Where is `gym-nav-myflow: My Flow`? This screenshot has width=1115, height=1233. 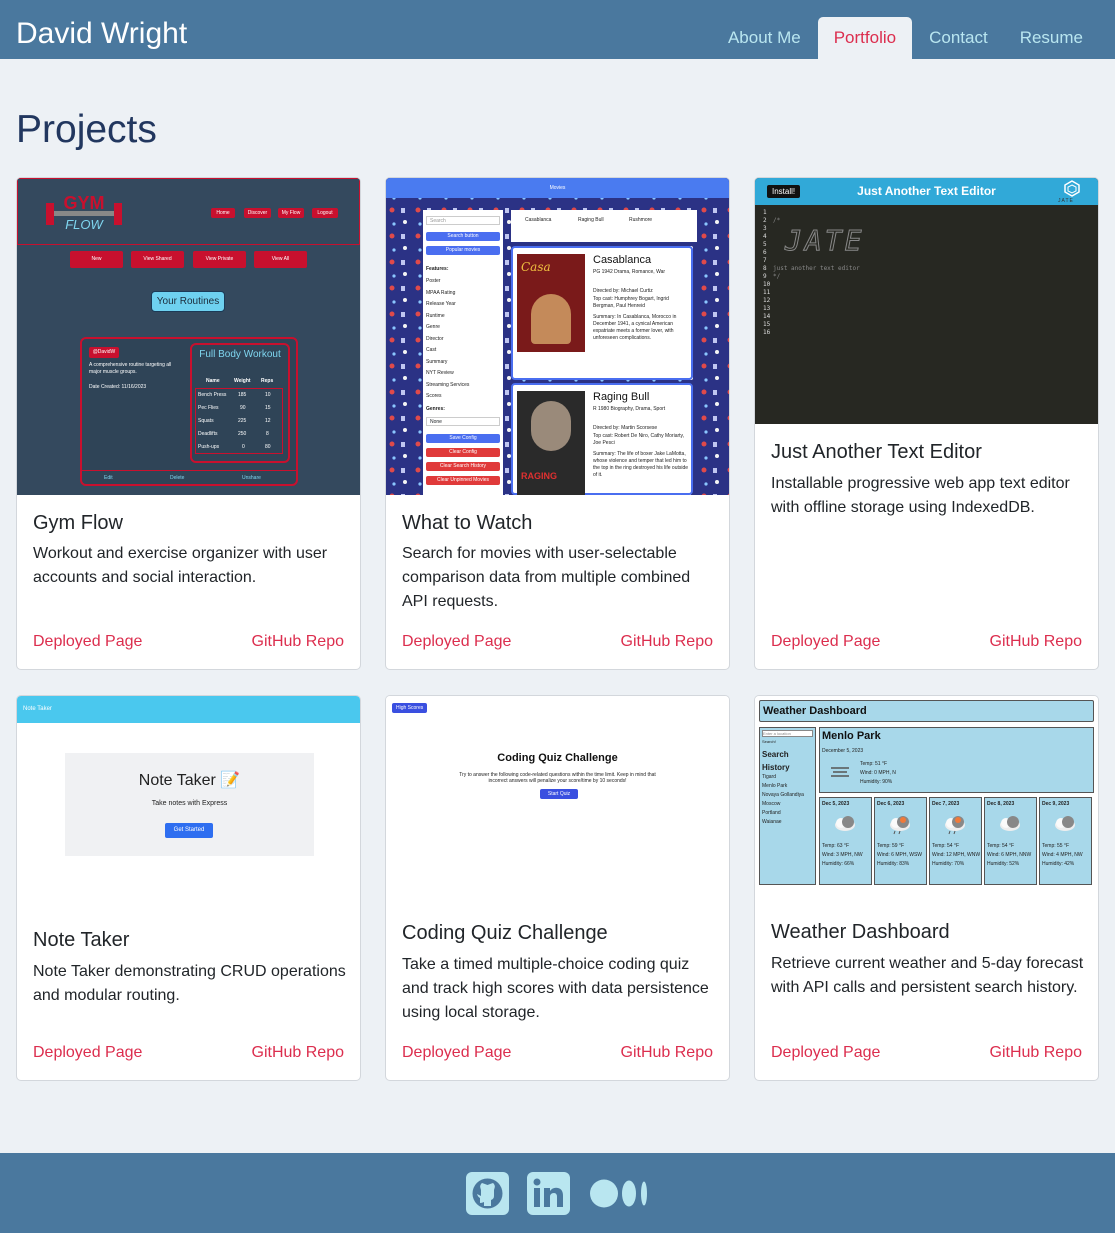 gym-nav-myflow: My Flow is located at coordinates (291, 213).